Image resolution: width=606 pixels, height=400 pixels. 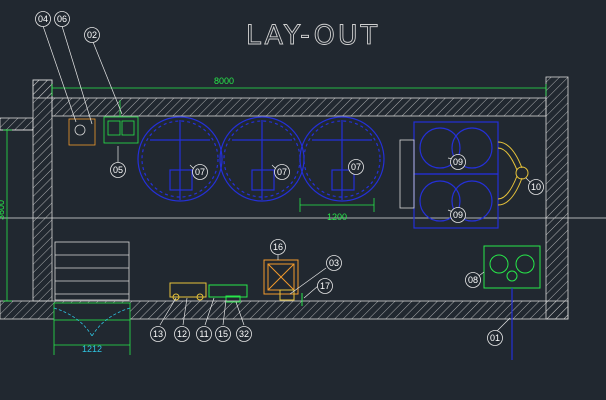 I want to click on dimension-3600-label: 3600, so click(x=3, y=210).